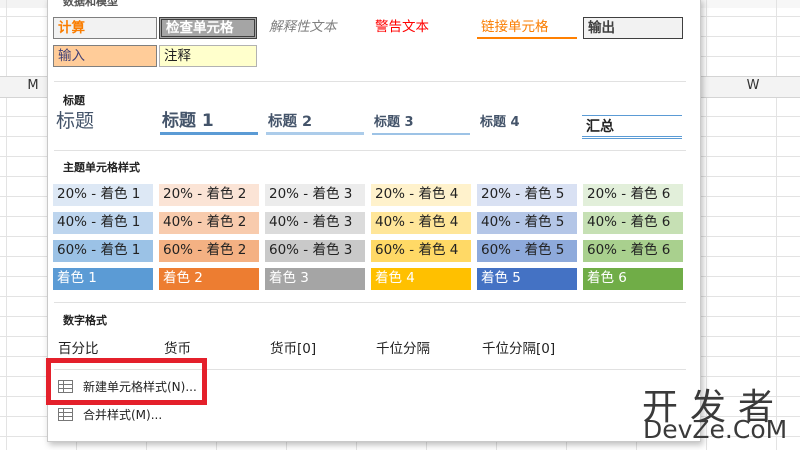 This screenshot has height=450, width=800. I want to click on style-warning-text: 警告文本, so click(423, 28).